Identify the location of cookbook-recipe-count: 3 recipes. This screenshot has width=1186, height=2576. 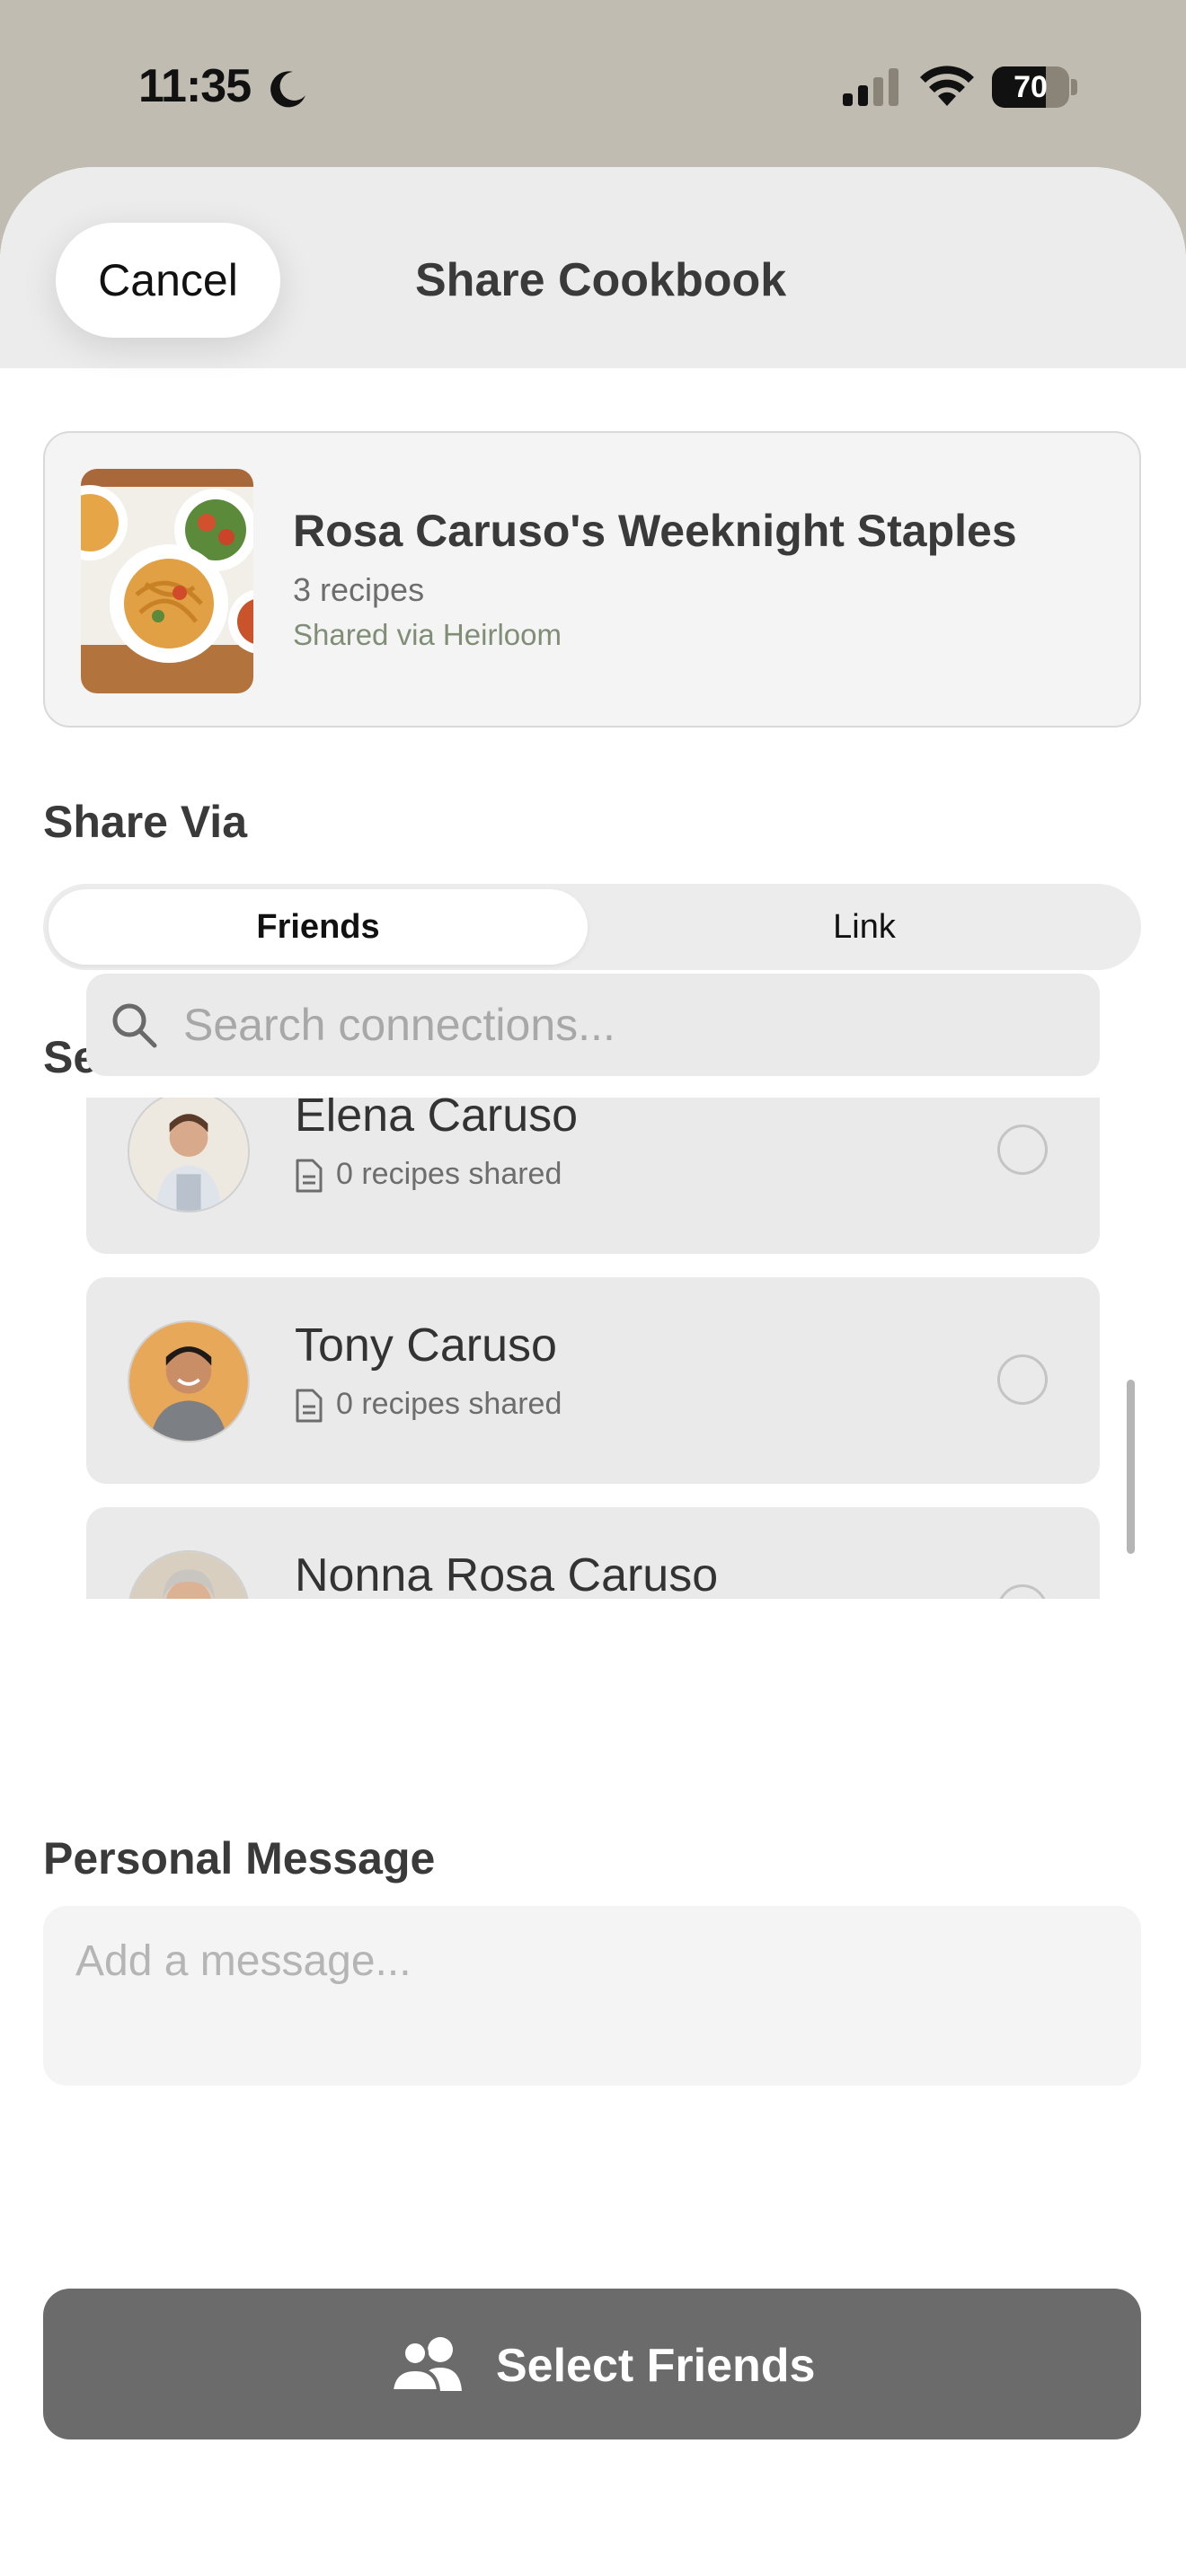
(359, 589).